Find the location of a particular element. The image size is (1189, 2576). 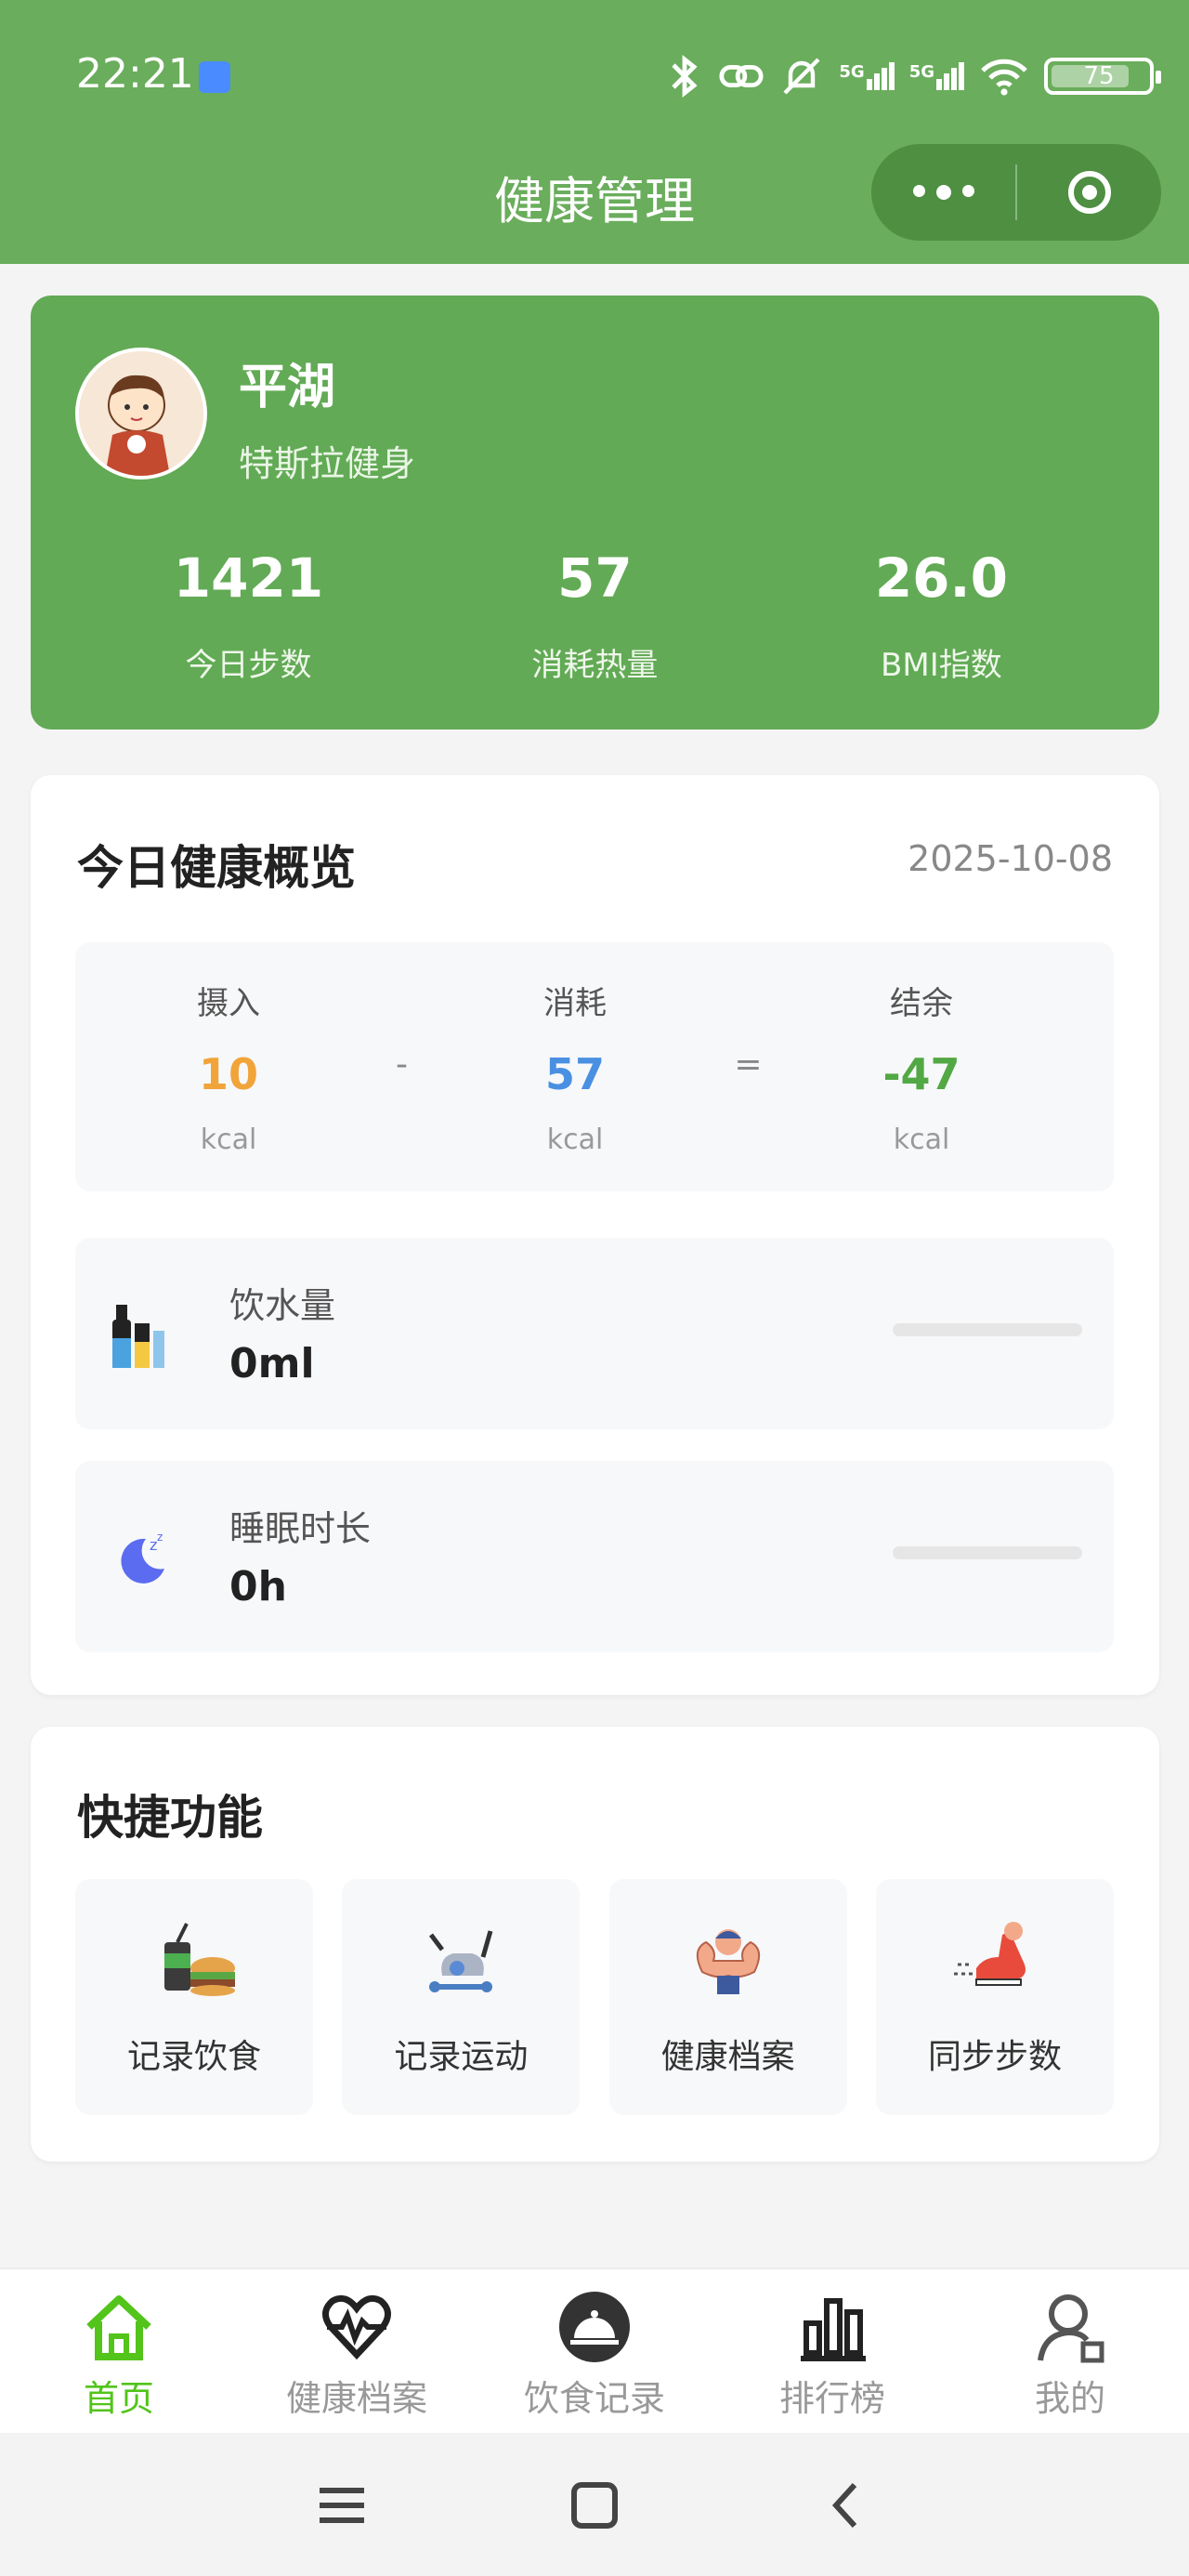

wifi-icon is located at coordinates (1004, 77).